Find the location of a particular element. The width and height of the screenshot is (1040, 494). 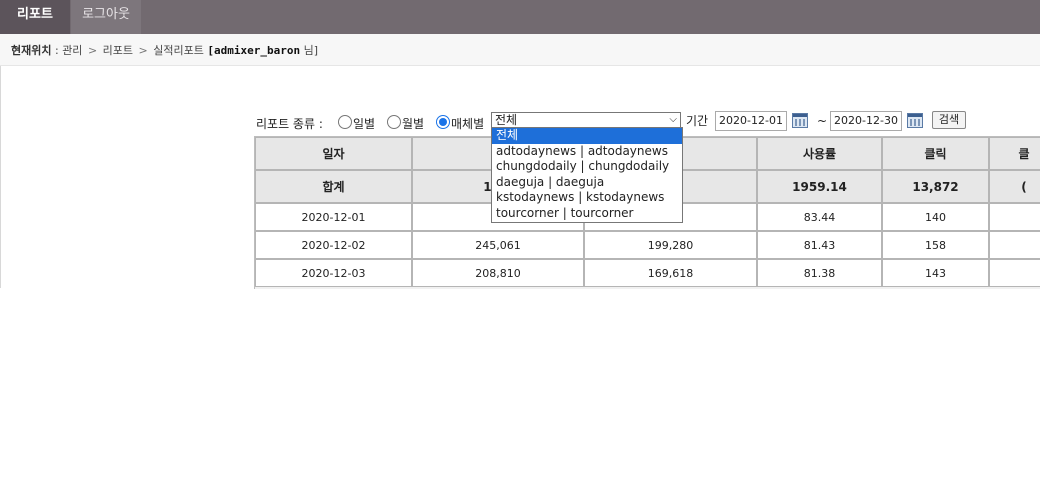

table-total-cell: 합계 is located at coordinates (333, 186).